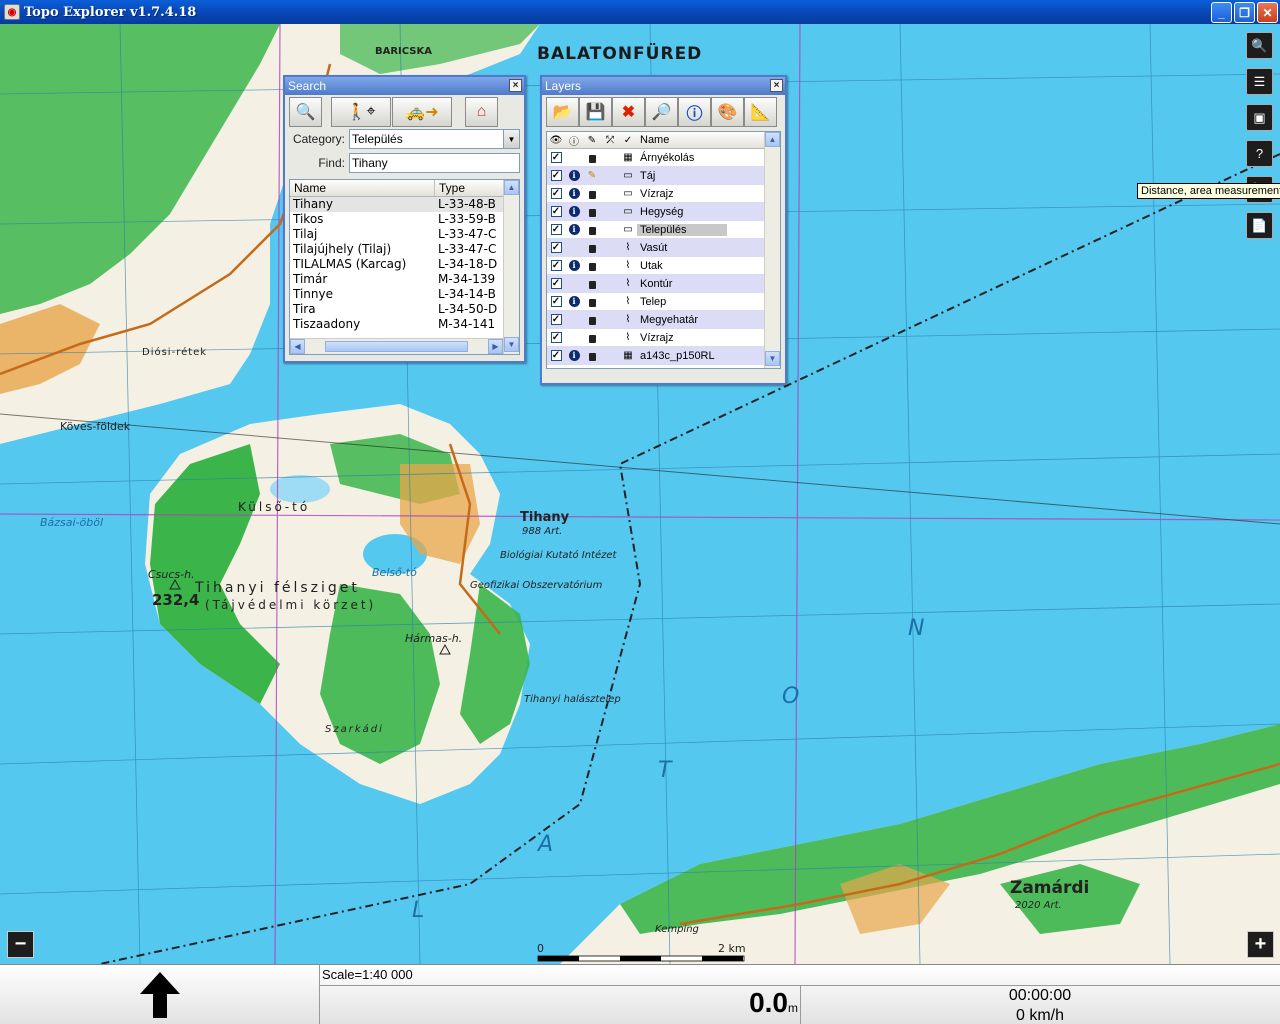 This screenshot has height=1024, width=1280. I want to click on column-name-header: Name, so click(362, 188).